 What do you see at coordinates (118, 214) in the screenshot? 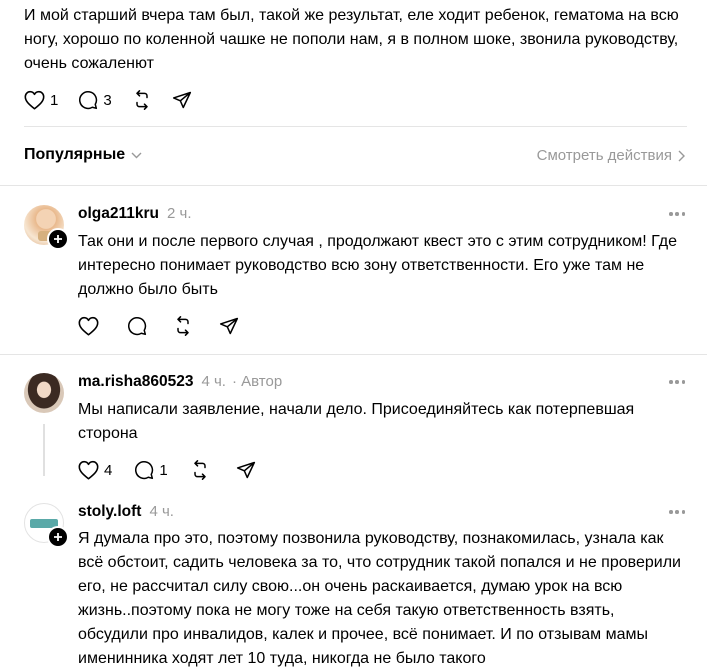
I see `username: olga211kru` at bounding box center [118, 214].